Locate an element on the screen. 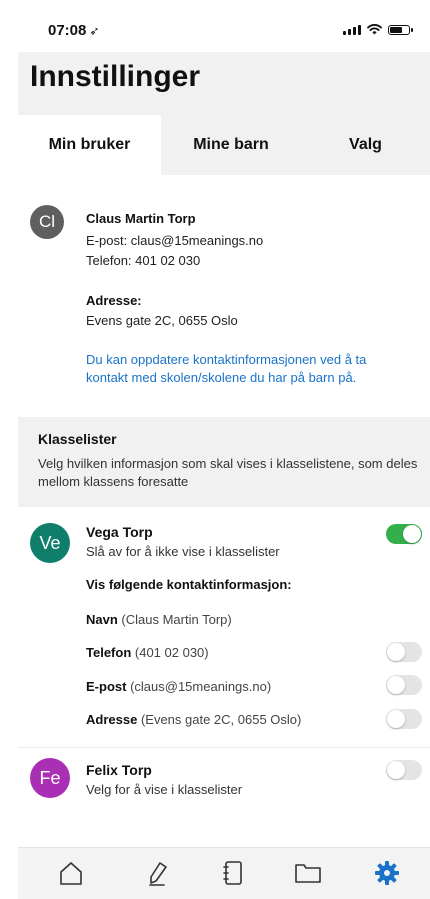 The height and width of the screenshot is (899, 430). tab-mine-barn: Mine barn is located at coordinates (231, 145).